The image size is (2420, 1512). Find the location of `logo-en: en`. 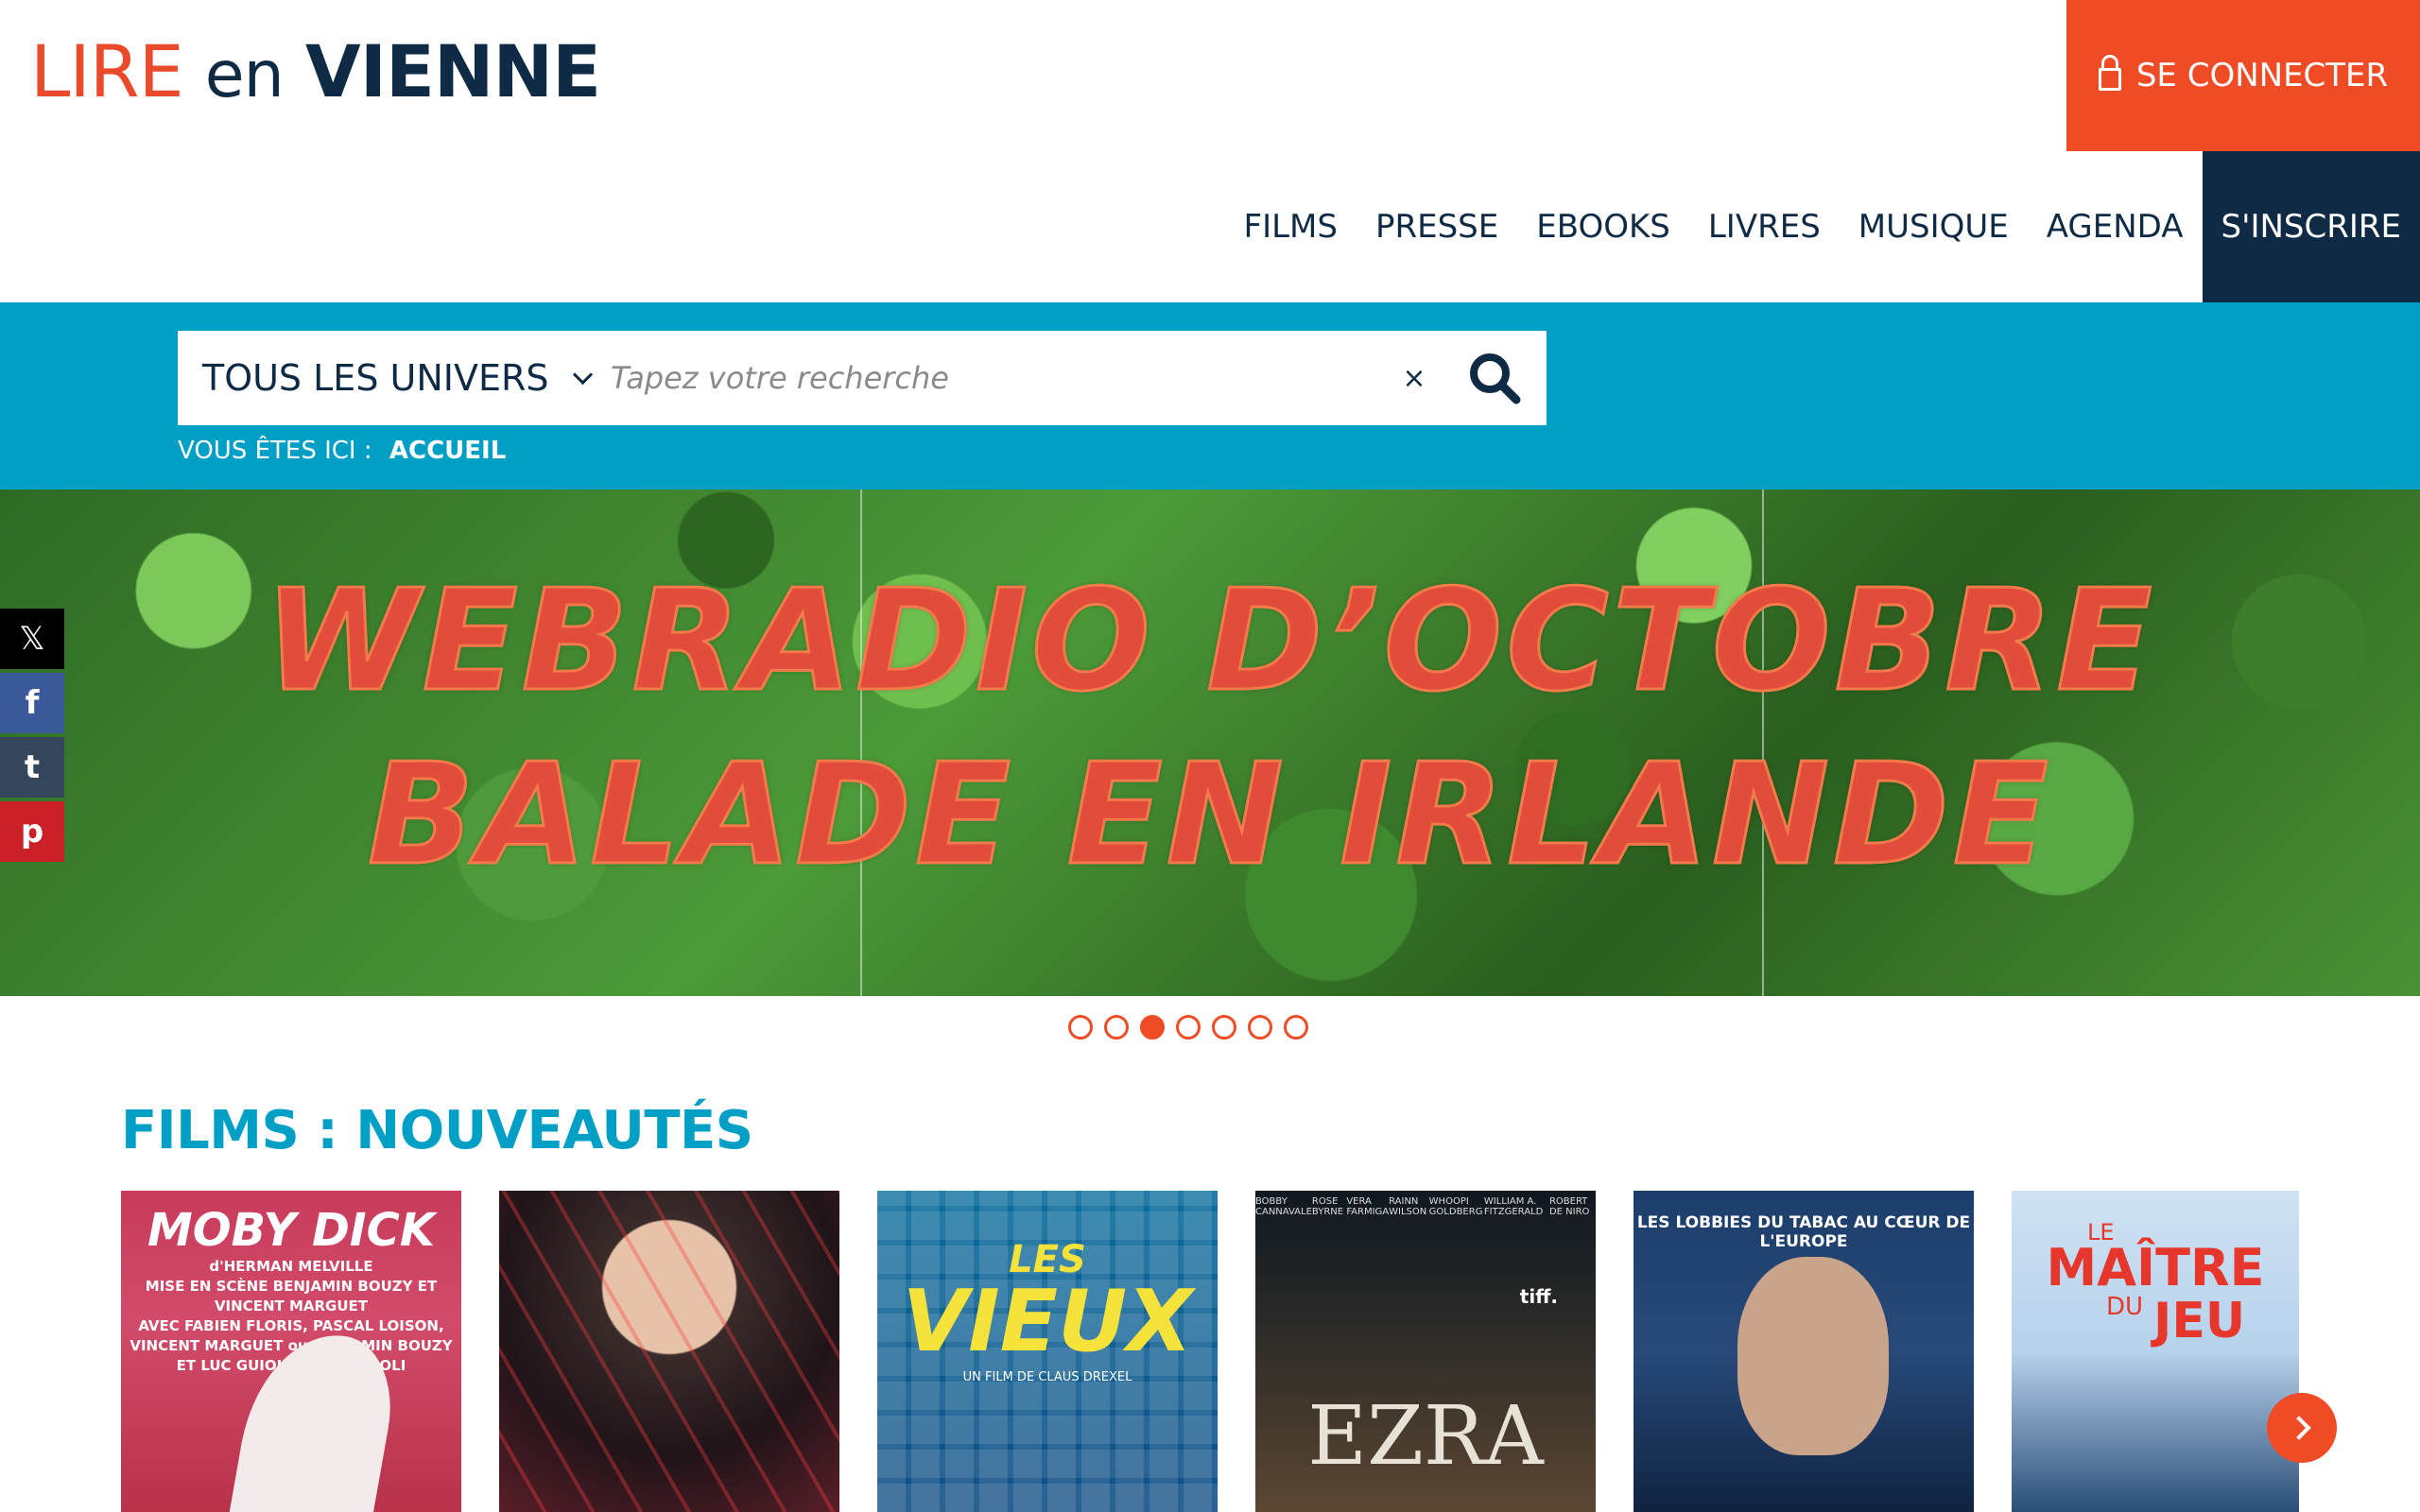

logo-en: en is located at coordinates (245, 75).